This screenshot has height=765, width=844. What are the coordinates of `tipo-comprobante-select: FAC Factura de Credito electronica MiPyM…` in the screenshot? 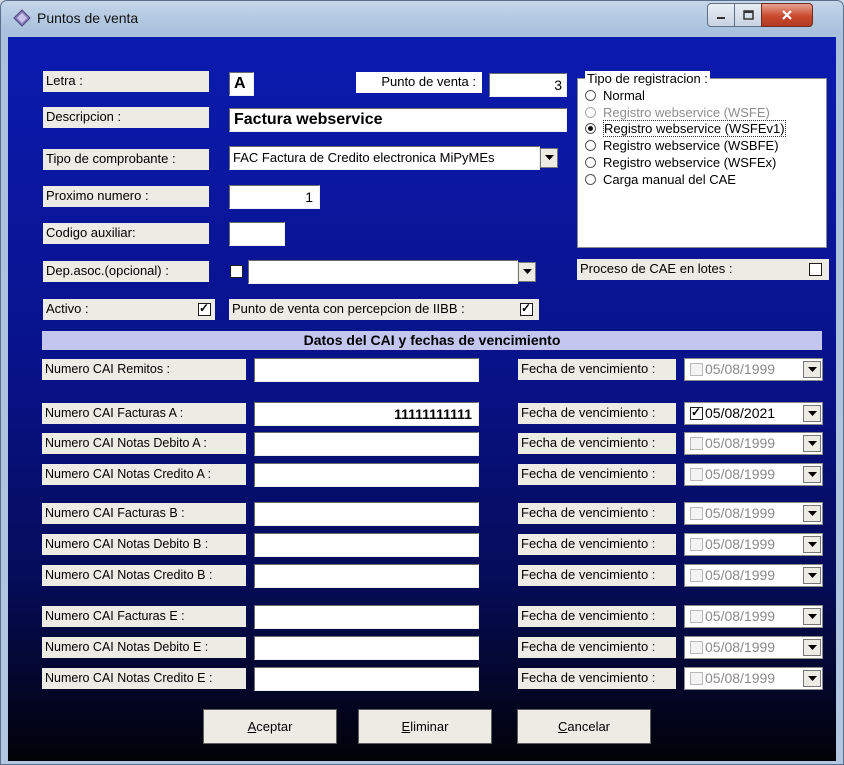 It's located at (384, 158).